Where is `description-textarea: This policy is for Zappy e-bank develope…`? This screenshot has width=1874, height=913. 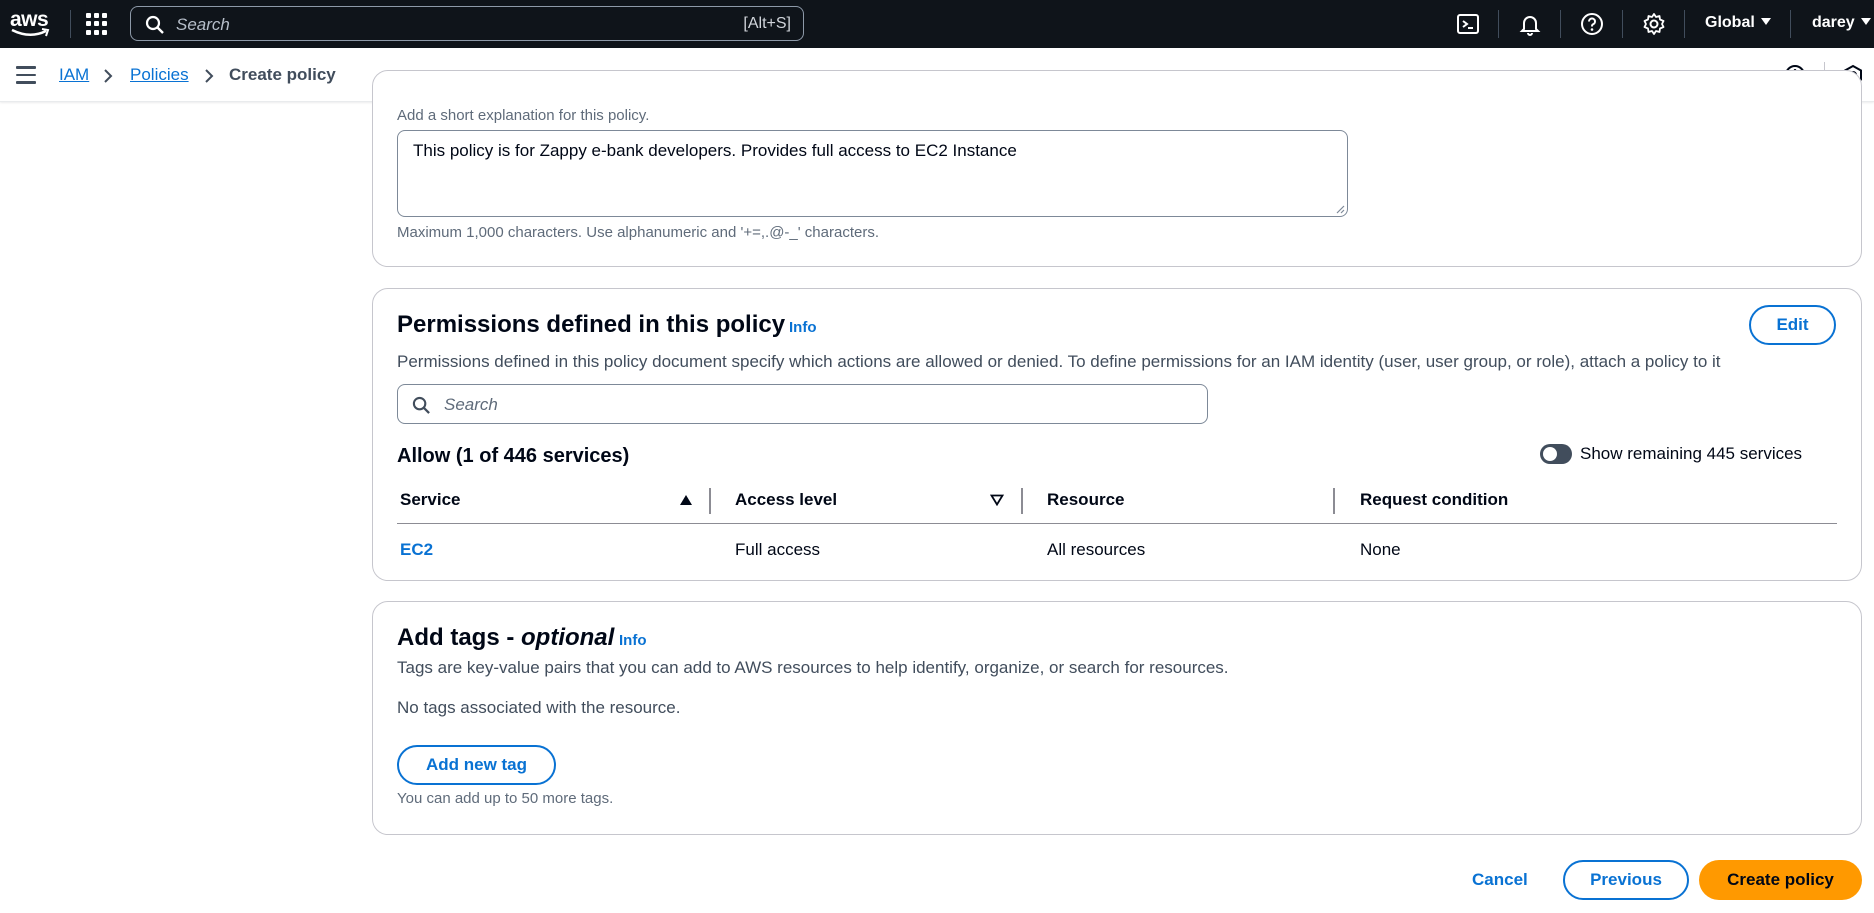
description-textarea: This policy is for Zappy e-bank develope… is located at coordinates (872, 173).